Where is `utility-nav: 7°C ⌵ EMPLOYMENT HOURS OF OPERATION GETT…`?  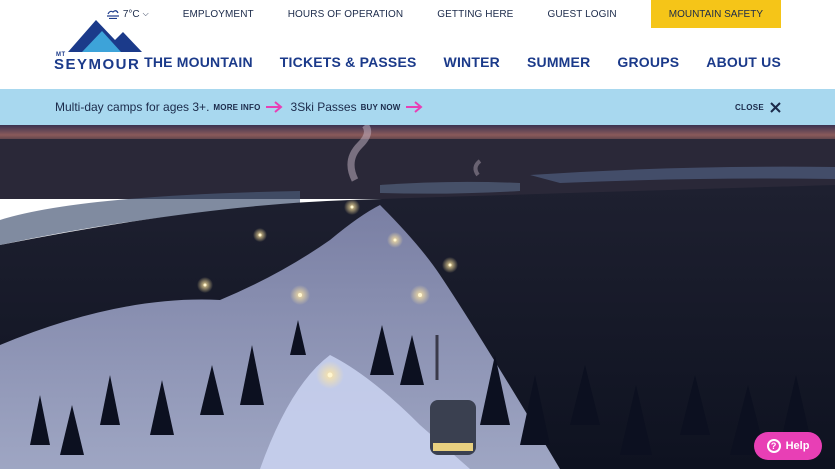
utility-nav: 7°C ⌵ EMPLOYMENT HOURS OF OPERATION GETT… is located at coordinates (443, 14).